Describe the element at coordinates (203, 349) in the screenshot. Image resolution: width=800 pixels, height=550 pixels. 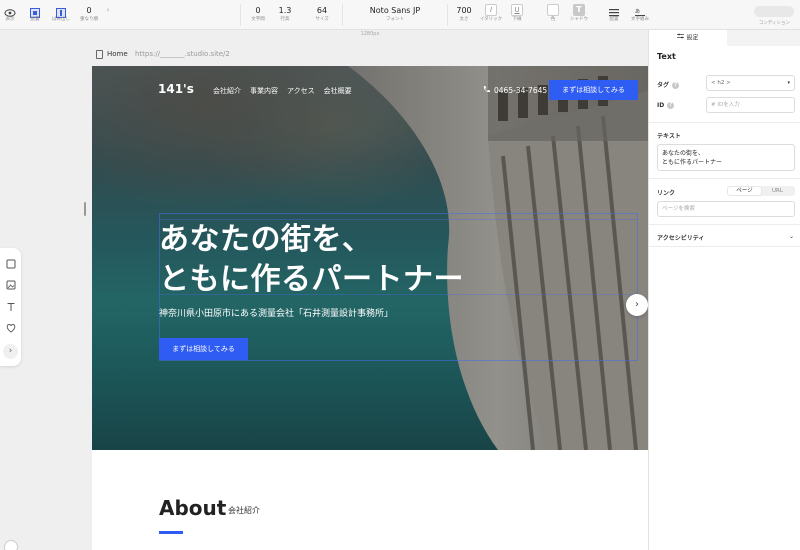
I see `hero-cta-button: まずは相談してみる` at that location.